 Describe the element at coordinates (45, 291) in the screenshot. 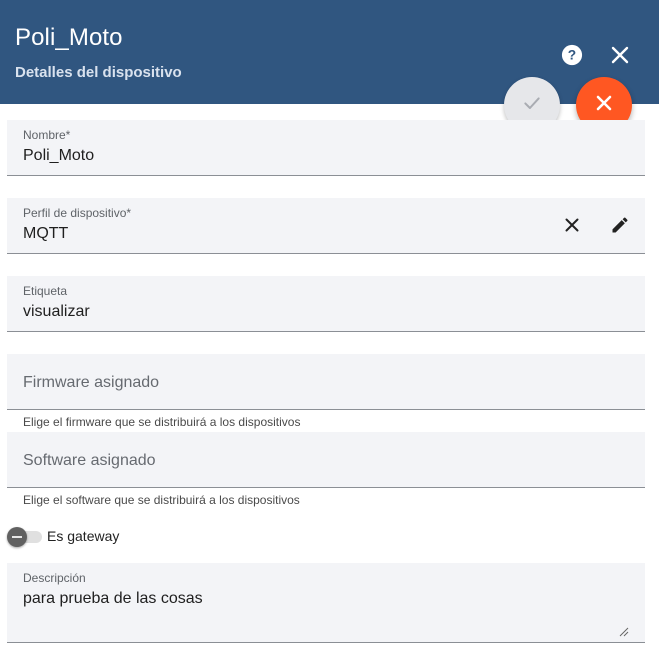

I see `tag-label: Etiqueta` at that location.